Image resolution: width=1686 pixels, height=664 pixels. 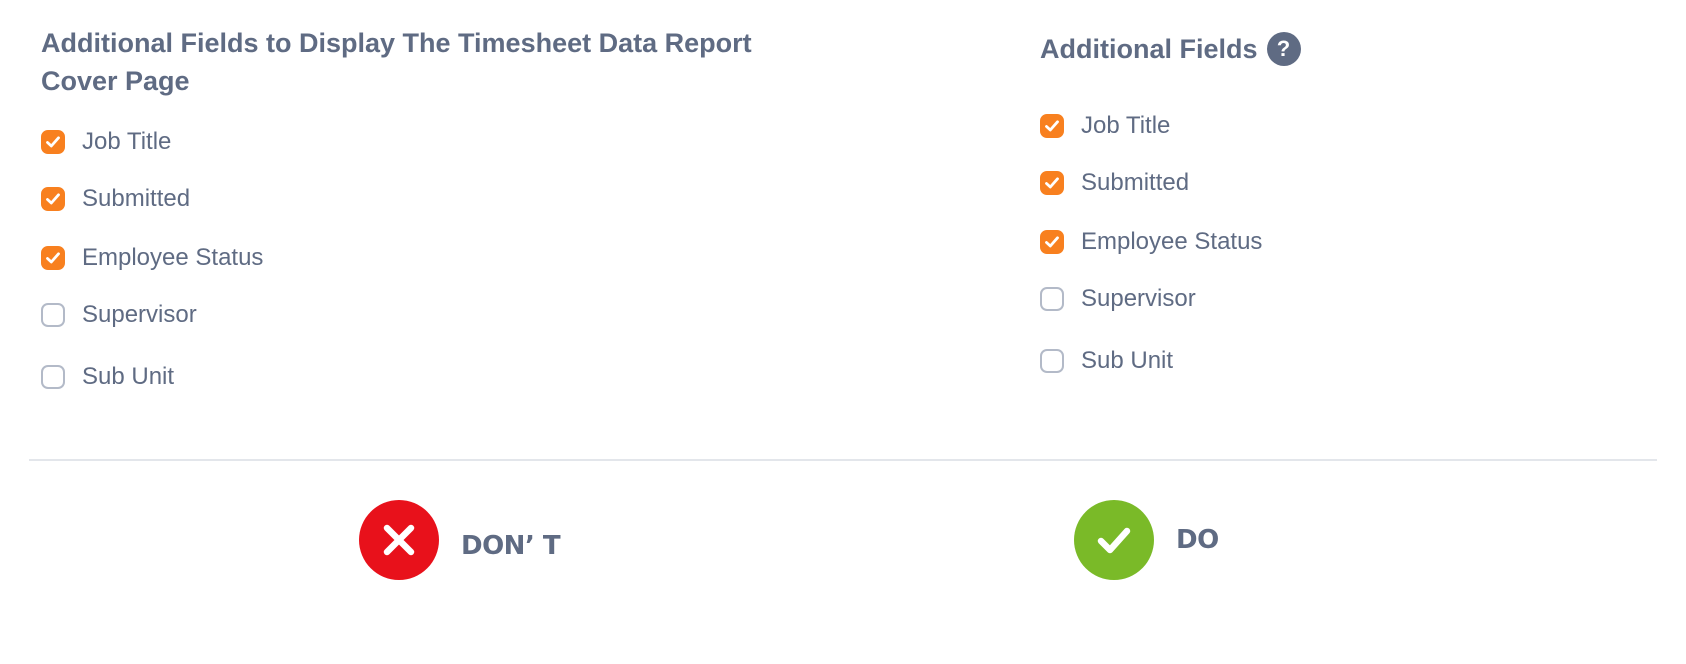 I want to click on help-icon: ?, so click(x=1283, y=49).